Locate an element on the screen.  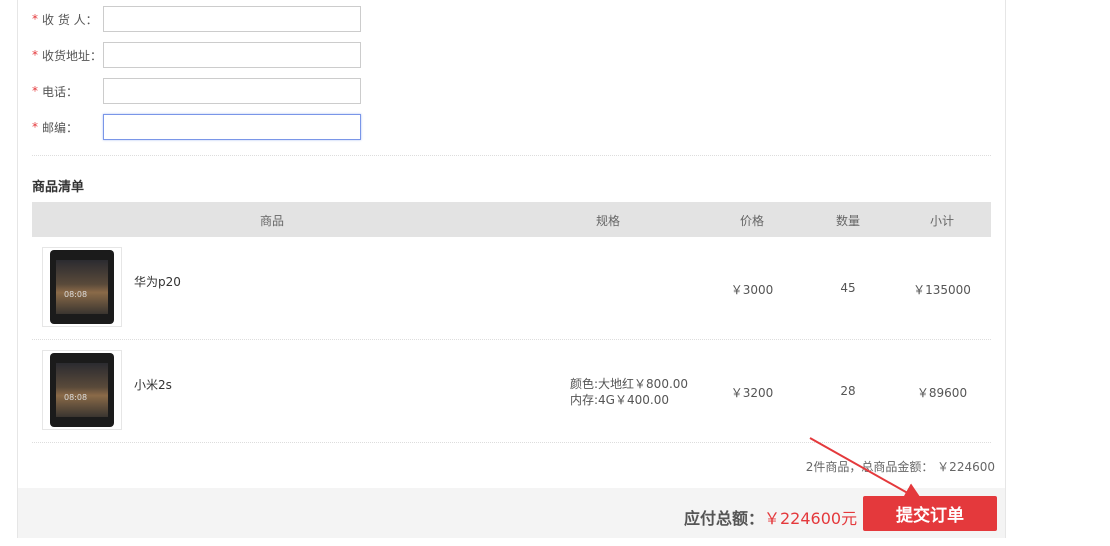
header-spec: 规格 is located at coordinates (608, 221).